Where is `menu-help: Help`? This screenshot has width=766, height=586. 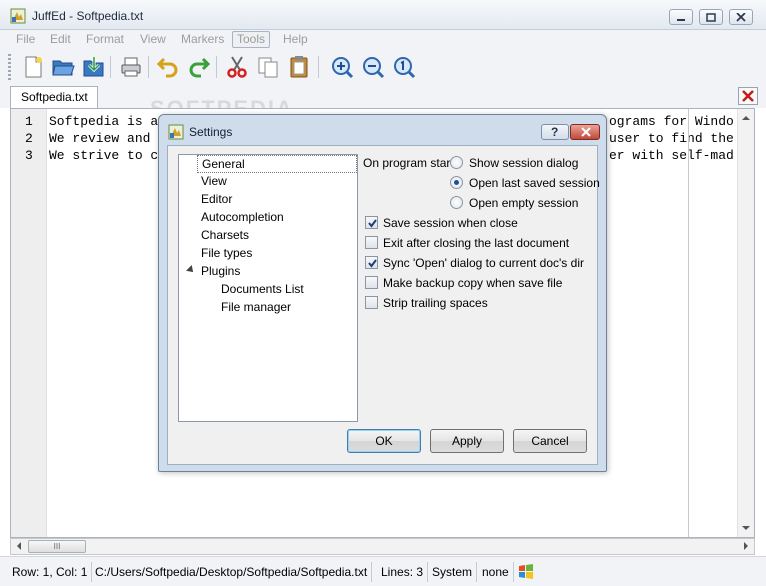 menu-help: Help is located at coordinates (295, 39).